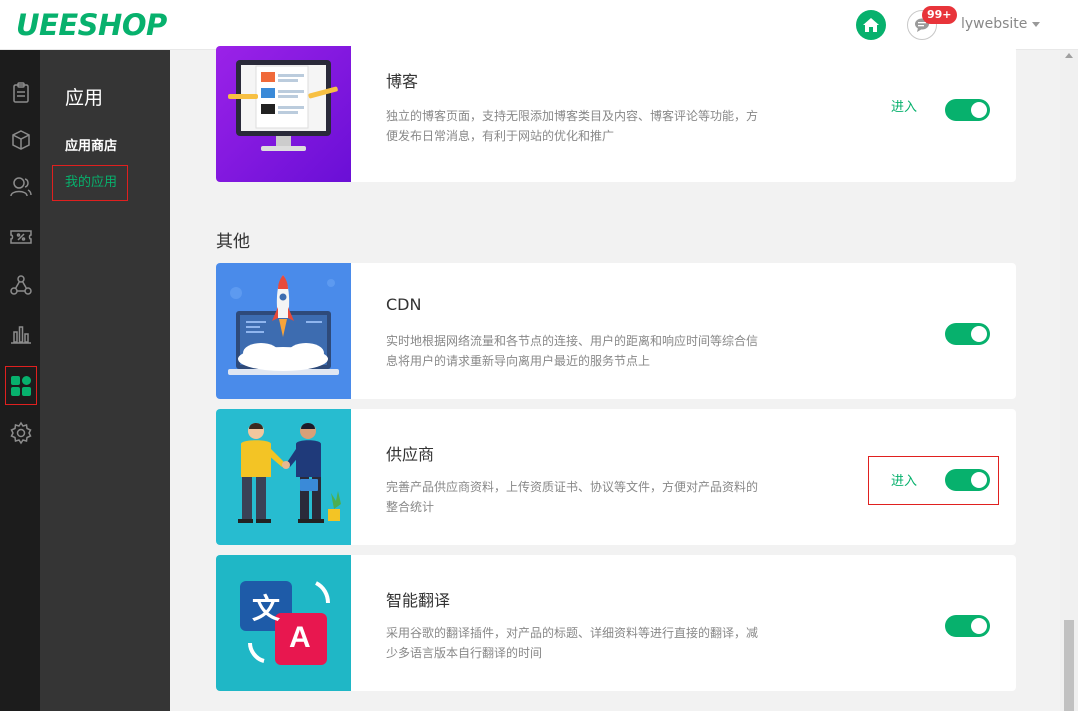  I want to click on apps-nav, so click(21, 385).